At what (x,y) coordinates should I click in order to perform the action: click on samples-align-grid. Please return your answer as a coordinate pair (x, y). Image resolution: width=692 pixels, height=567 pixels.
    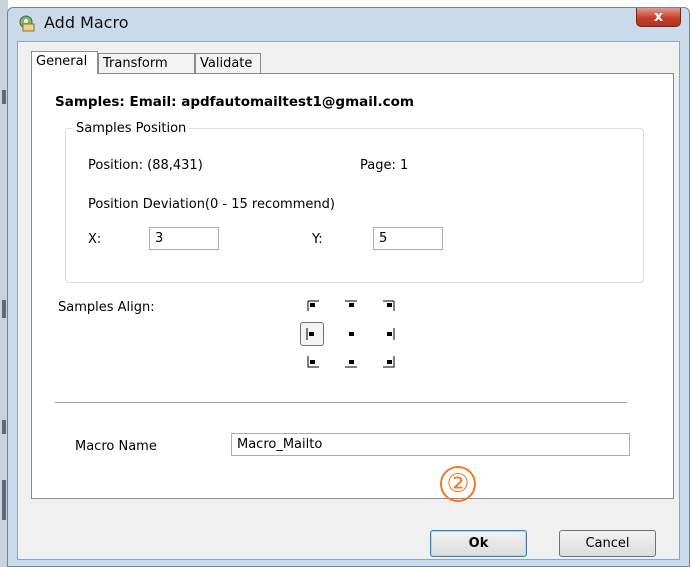
    Looking at the image, I should click on (356, 336).